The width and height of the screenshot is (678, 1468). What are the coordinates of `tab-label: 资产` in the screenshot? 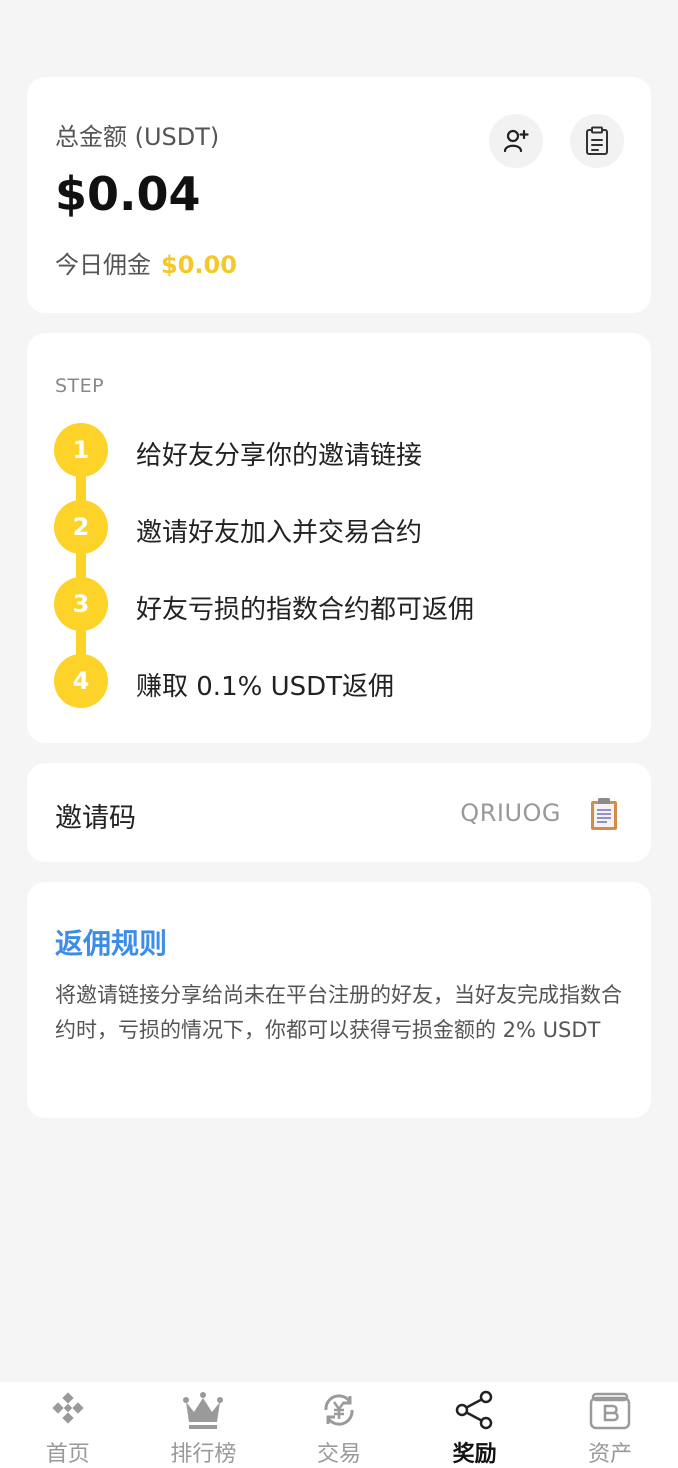 It's located at (610, 1454).